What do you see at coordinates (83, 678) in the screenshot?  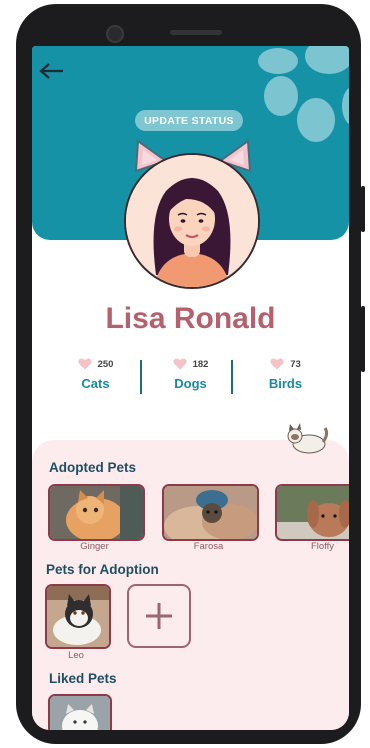 I see `section-title-liked: Liked Pets` at bounding box center [83, 678].